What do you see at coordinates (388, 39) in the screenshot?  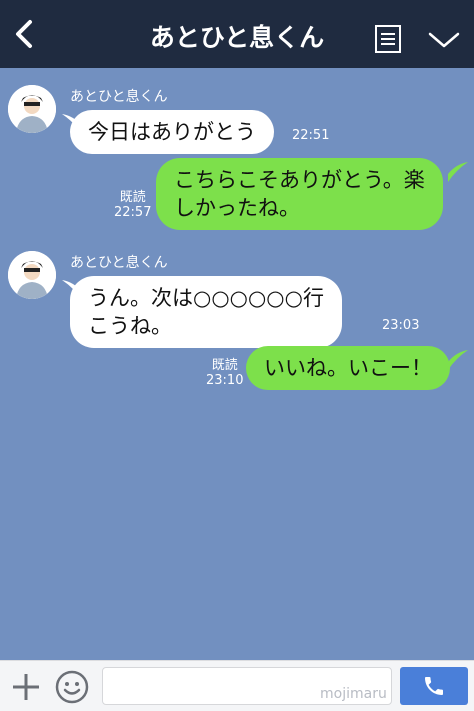 I see `notes-icon` at bounding box center [388, 39].